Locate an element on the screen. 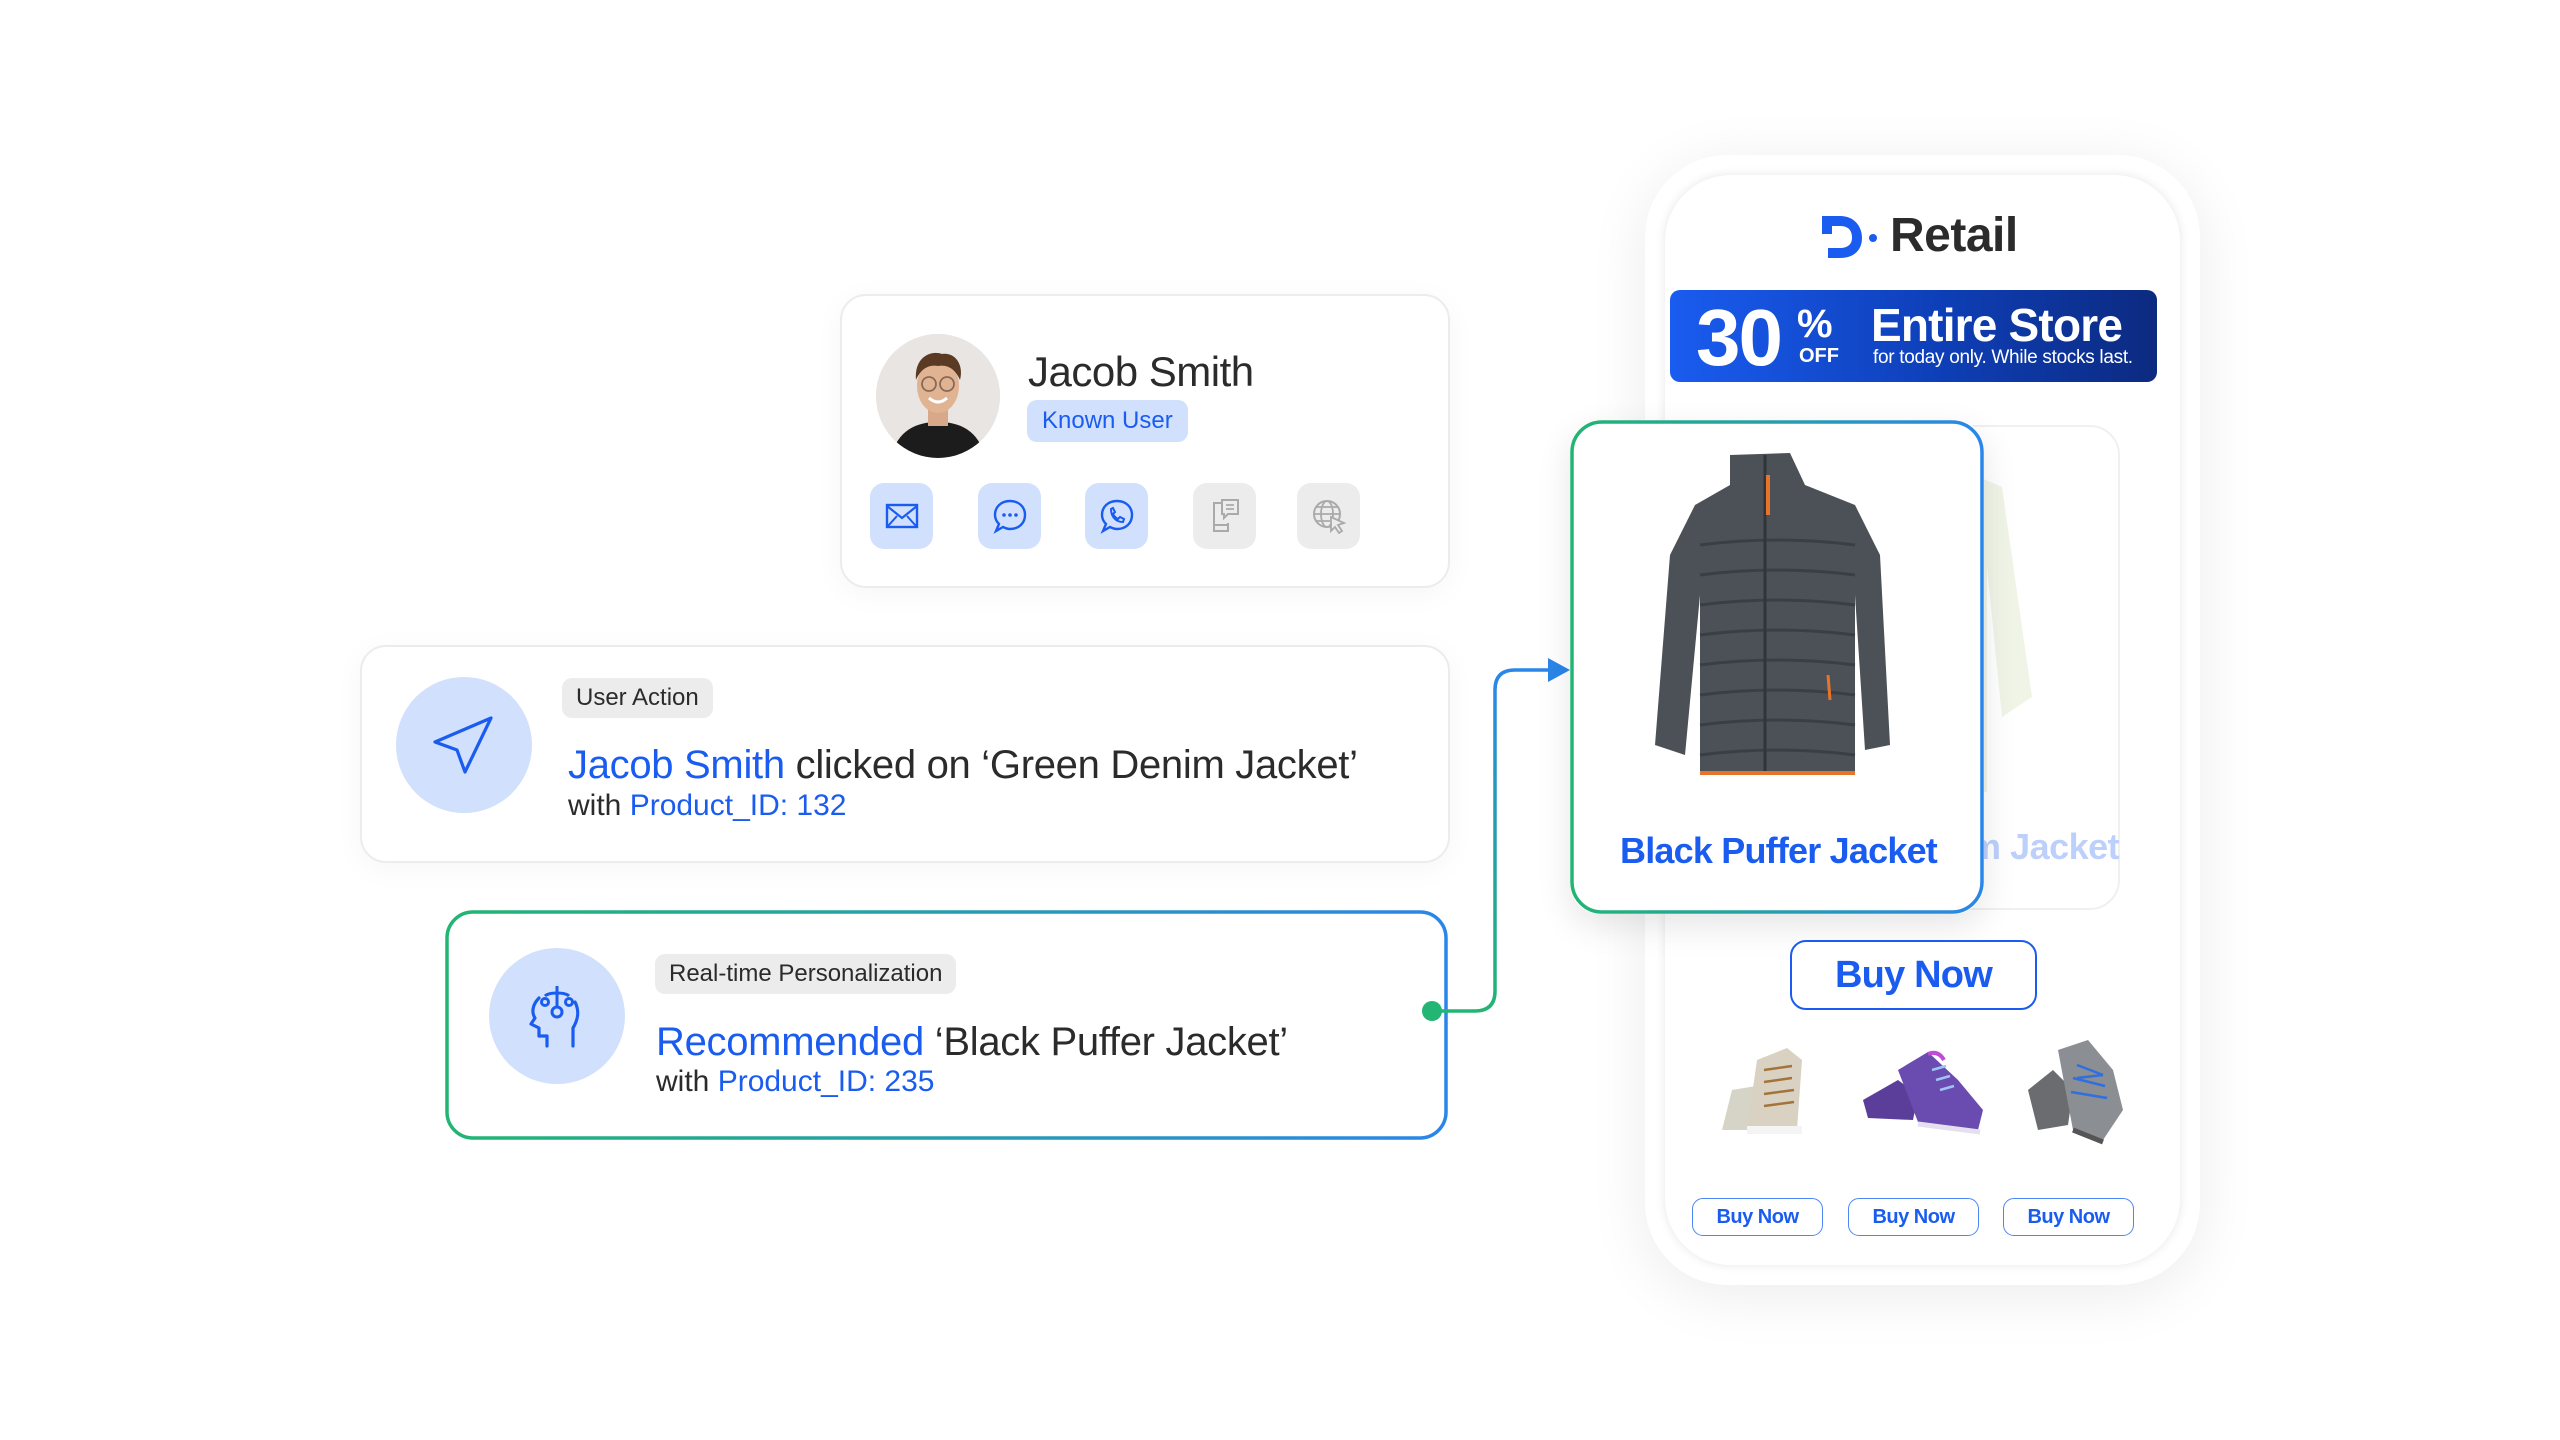 The height and width of the screenshot is (1440, 2560). user-profile-card: Jacob Smith Known User is located at coordinates (1145, 441).